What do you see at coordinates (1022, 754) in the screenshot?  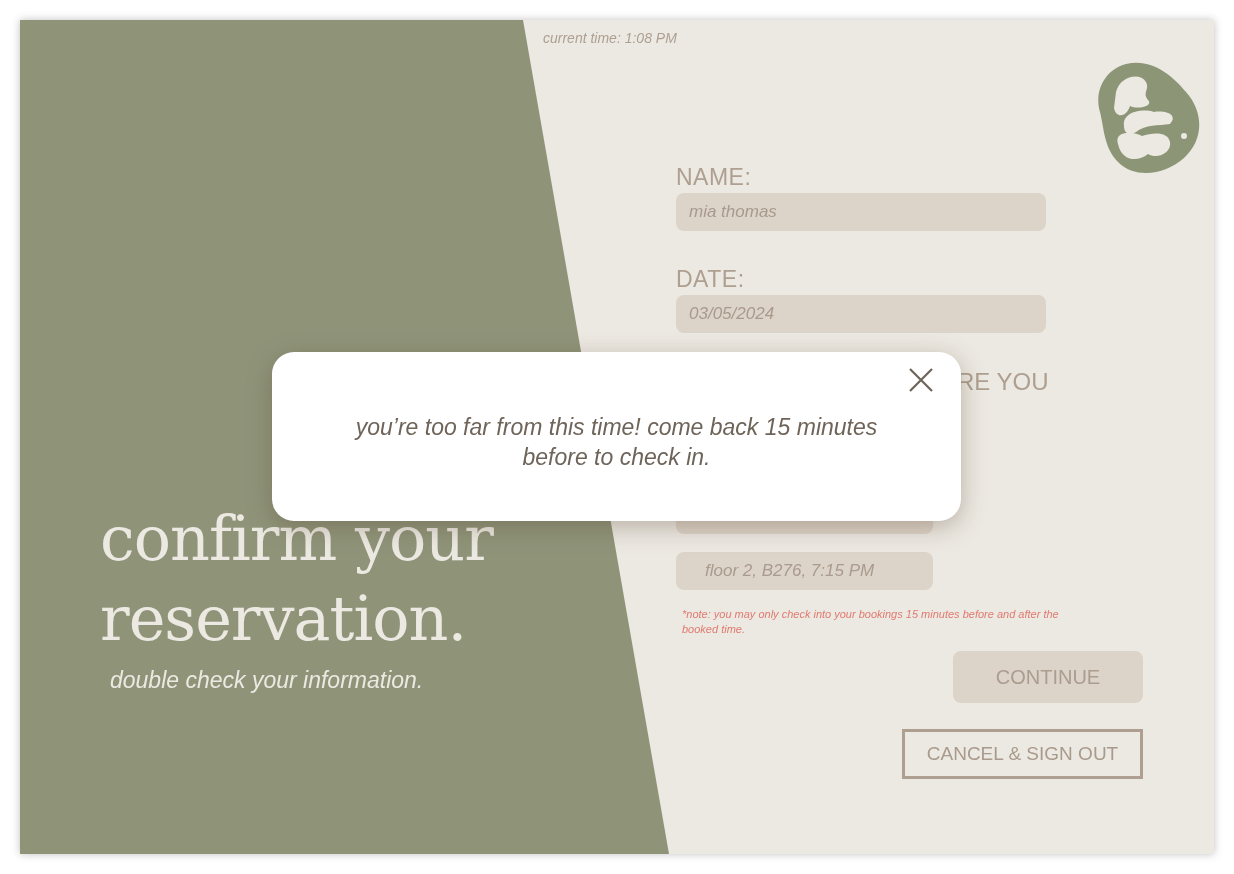 I see `cancel-sign-out-button: CANCEL & SIGN OUT` at bounding box center [1022, 754].